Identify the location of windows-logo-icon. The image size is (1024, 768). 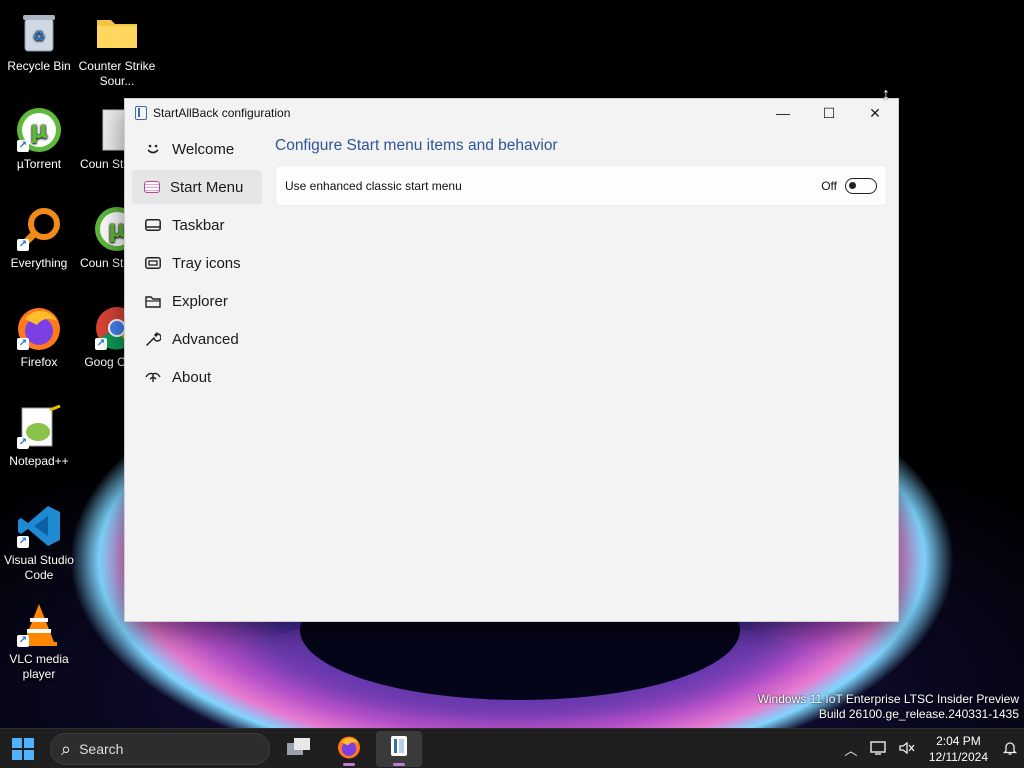
(23, 749).